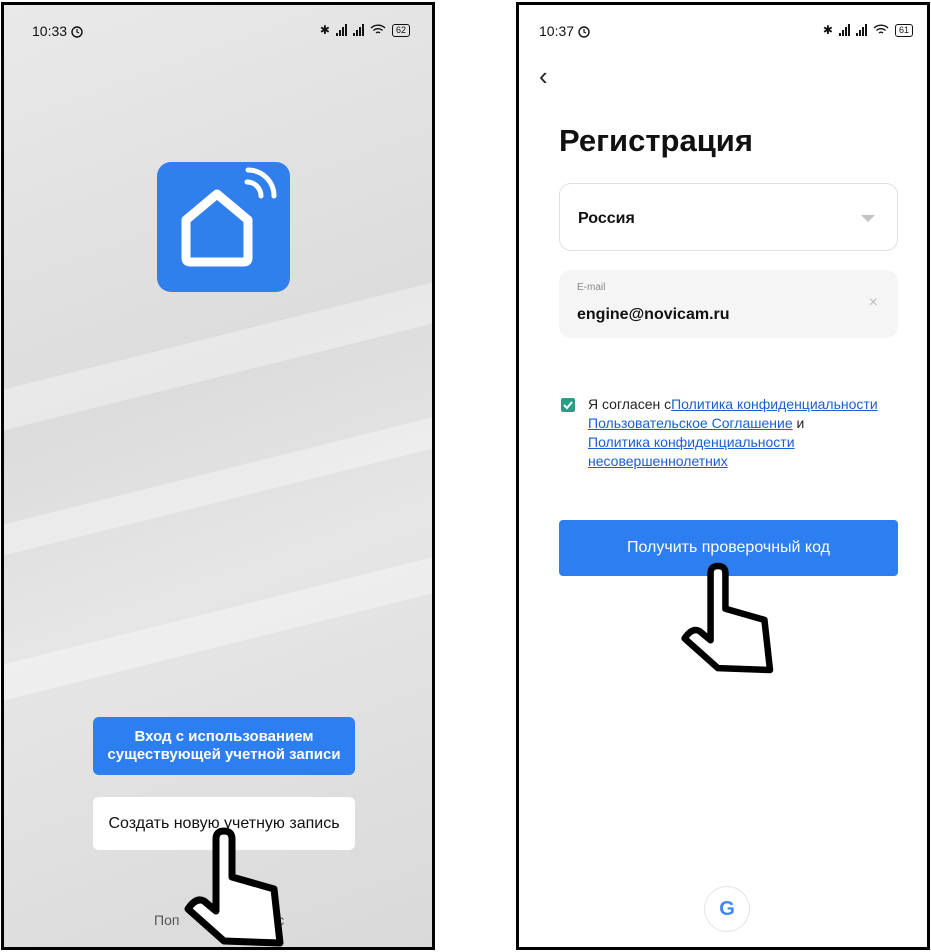 This screenshot has height=952, width=931. Describe the element at coordinates (224, 754) in the screenshot. I see `login-button-line2: существующей учетной записи` at that location.